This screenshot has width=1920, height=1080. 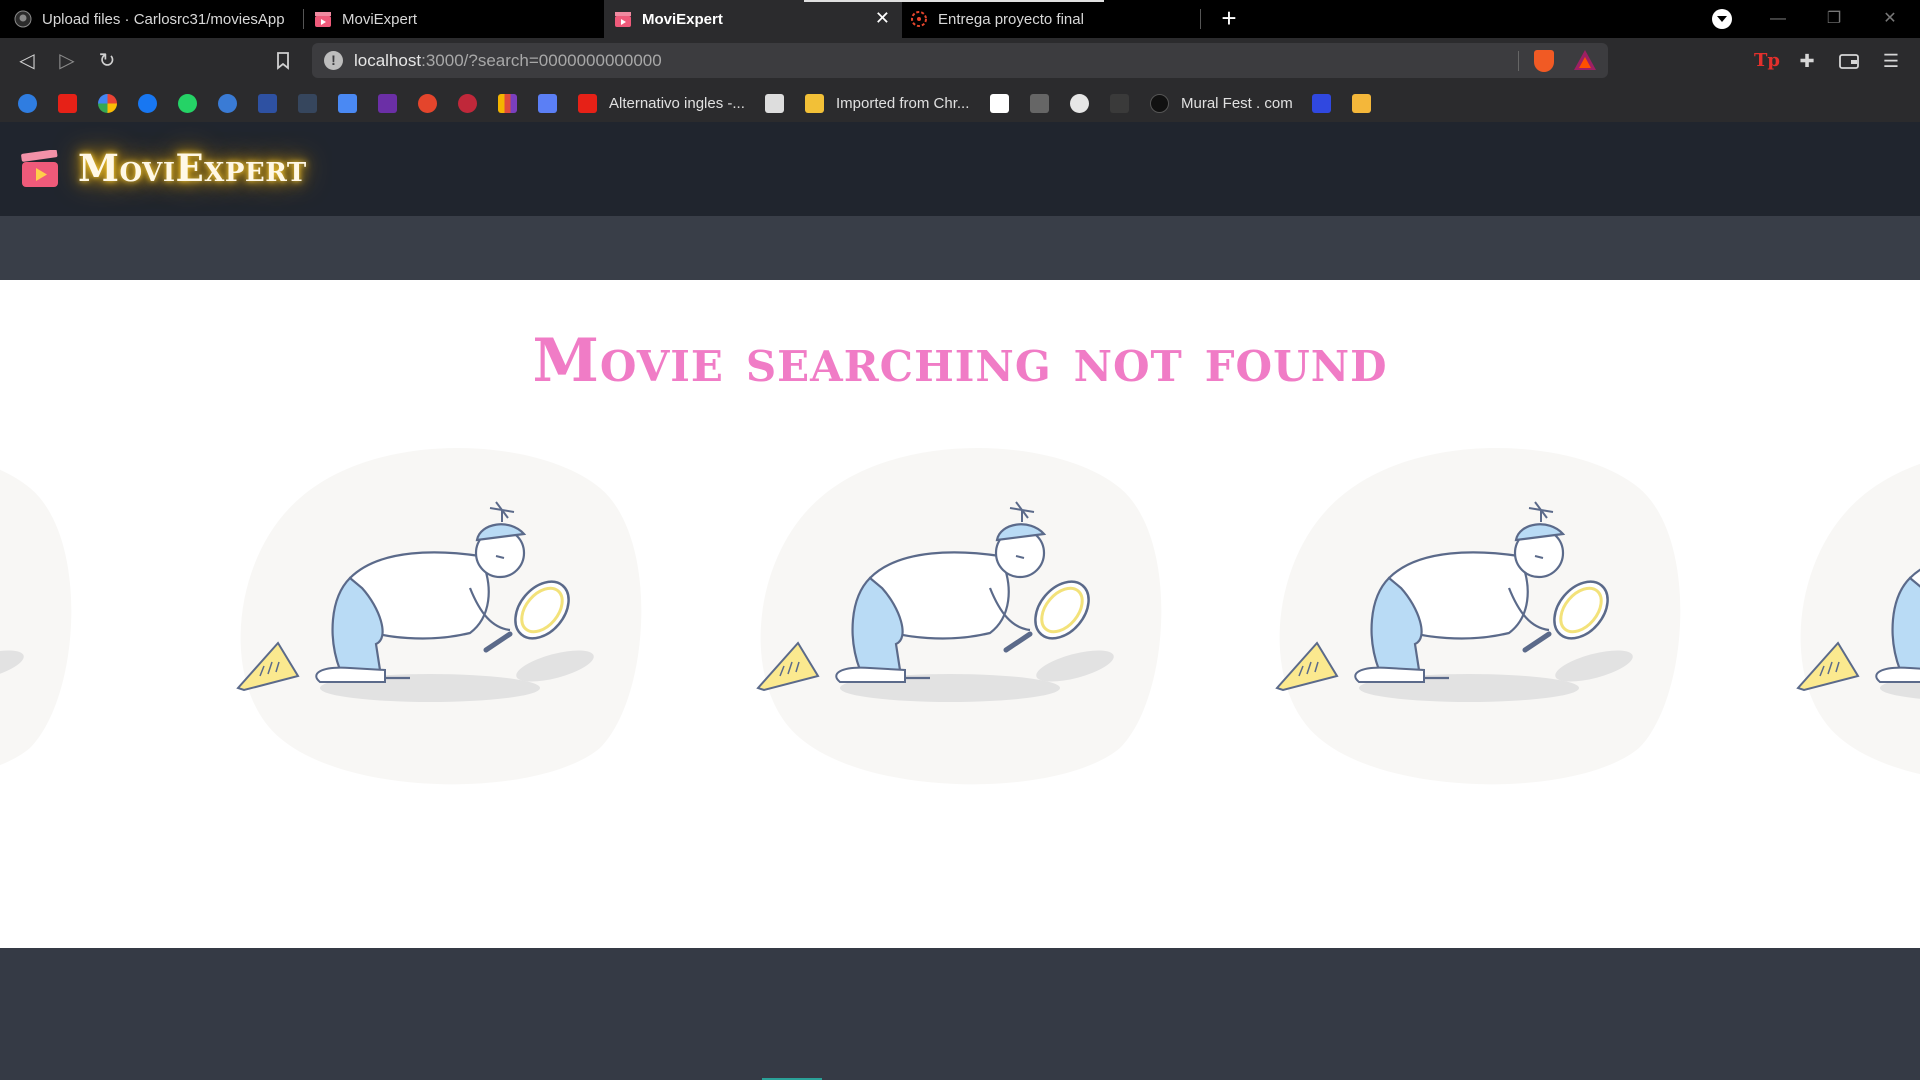 I want to click on bookmark-google, so click(x=107, y=103).